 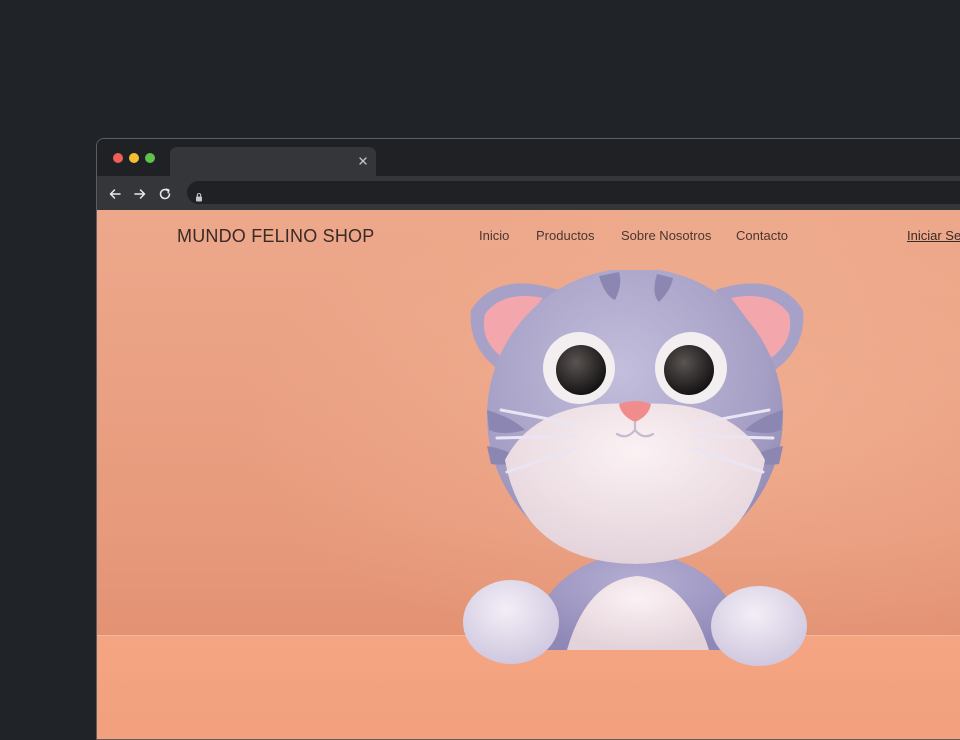 What do you see at coordinates (759, 626) in the screenshot?
I see `cat-right-paw` at bounding box center [759, 626].